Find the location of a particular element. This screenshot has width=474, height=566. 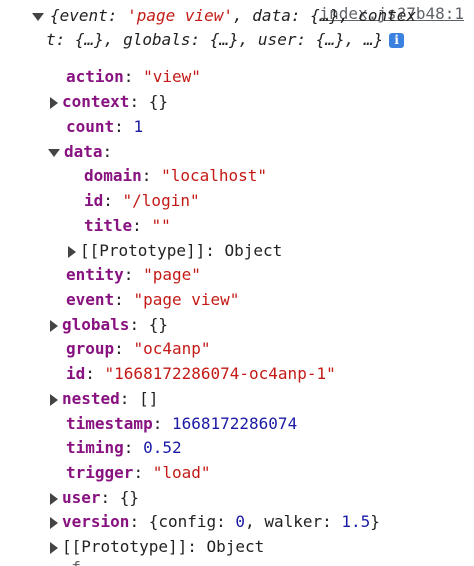

collapse-arrow-down-icon is located at coordinates (54, 152).